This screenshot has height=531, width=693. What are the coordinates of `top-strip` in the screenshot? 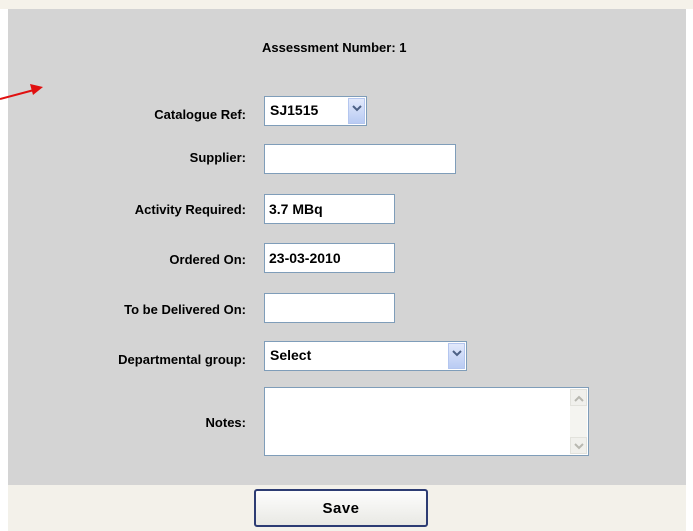 It's located at (346, 4).